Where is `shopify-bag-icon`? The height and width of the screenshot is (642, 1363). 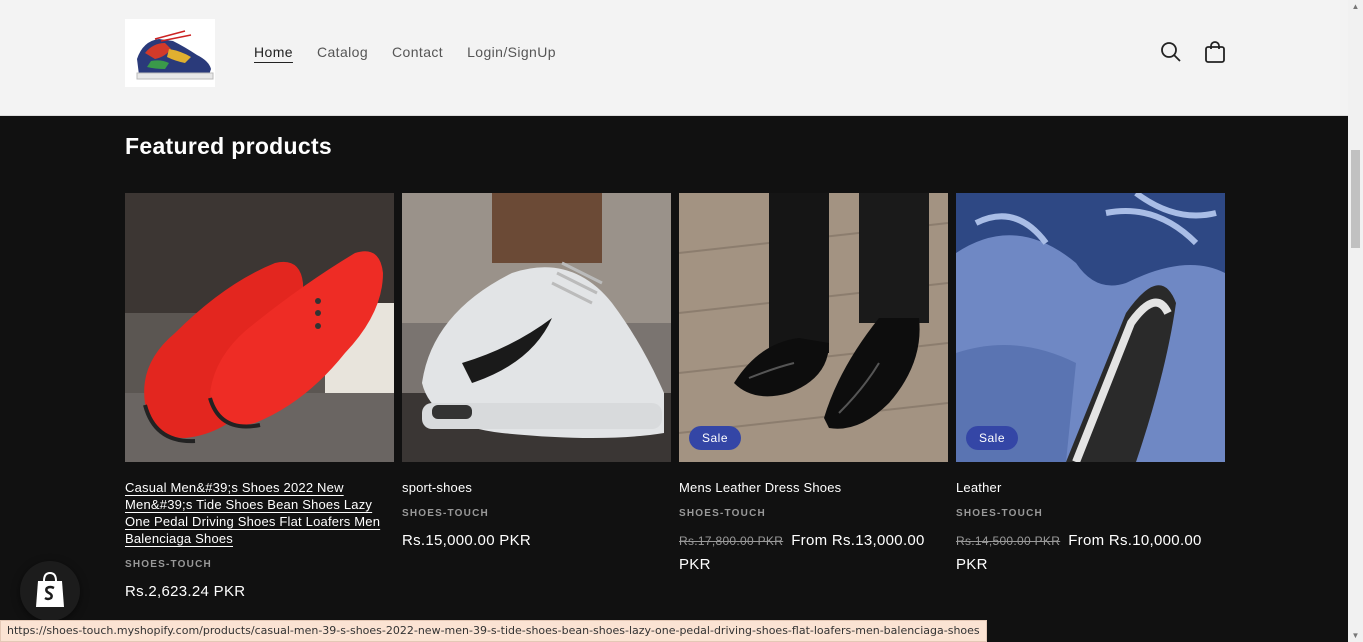
shopify-bag-icon is located at coordinates (50, 589).